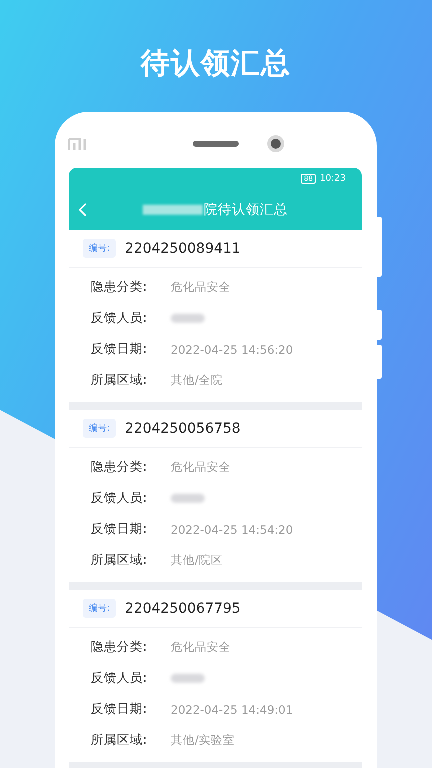 This screenshot has width=432, height=768. What do you see at coordinates (197, 560) in the screenshot?
I see `field-value: 其他/院区` at bounding box center [197, 560].